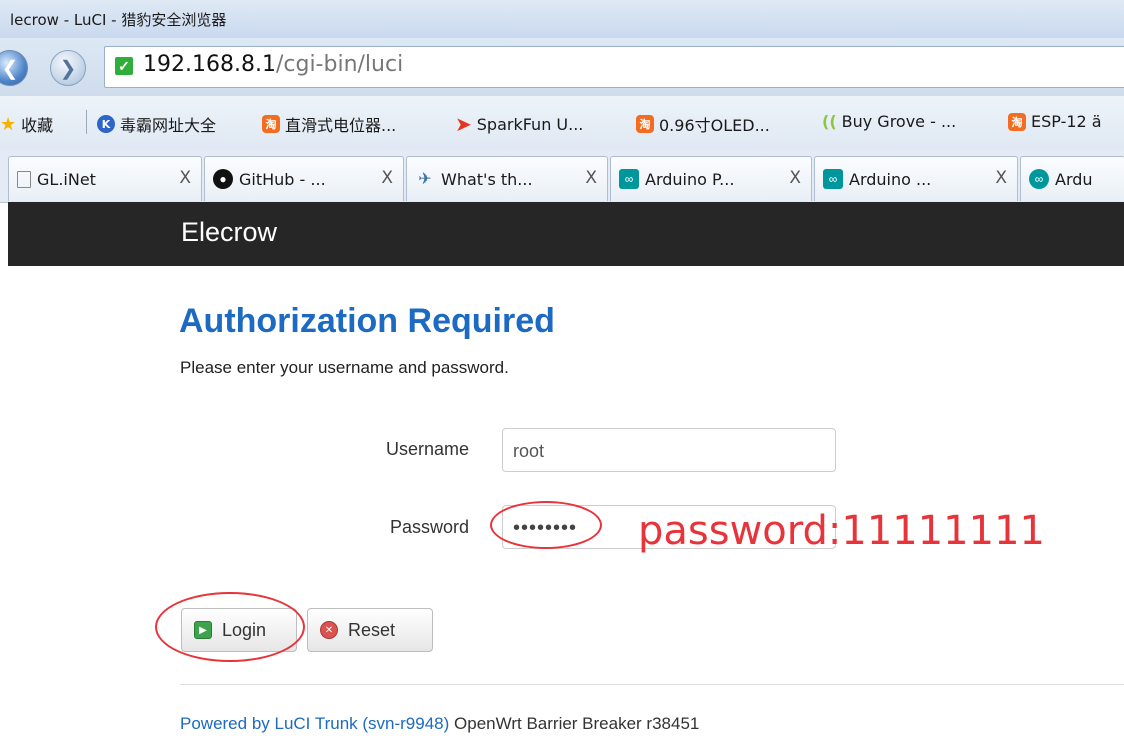  Describe the element at coordinates (209, 64) in the screenshot. I see `url-host: 192.168.8.1` at that location.